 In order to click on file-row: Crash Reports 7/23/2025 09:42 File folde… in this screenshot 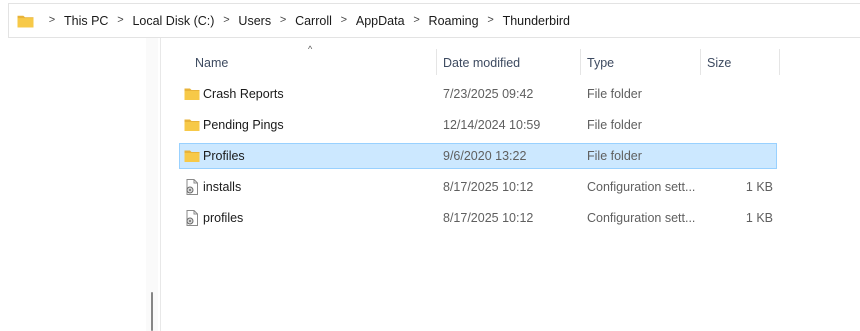, I will do `click(478, 94)`.